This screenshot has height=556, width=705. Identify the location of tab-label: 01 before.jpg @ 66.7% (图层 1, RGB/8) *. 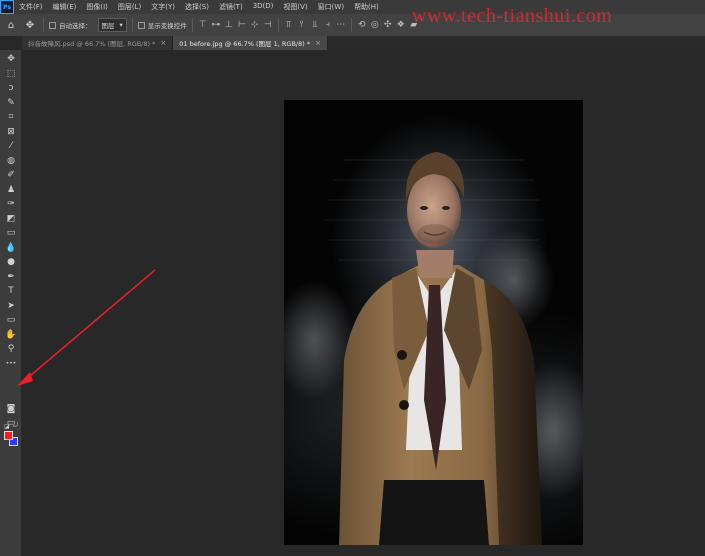
(245, 44).